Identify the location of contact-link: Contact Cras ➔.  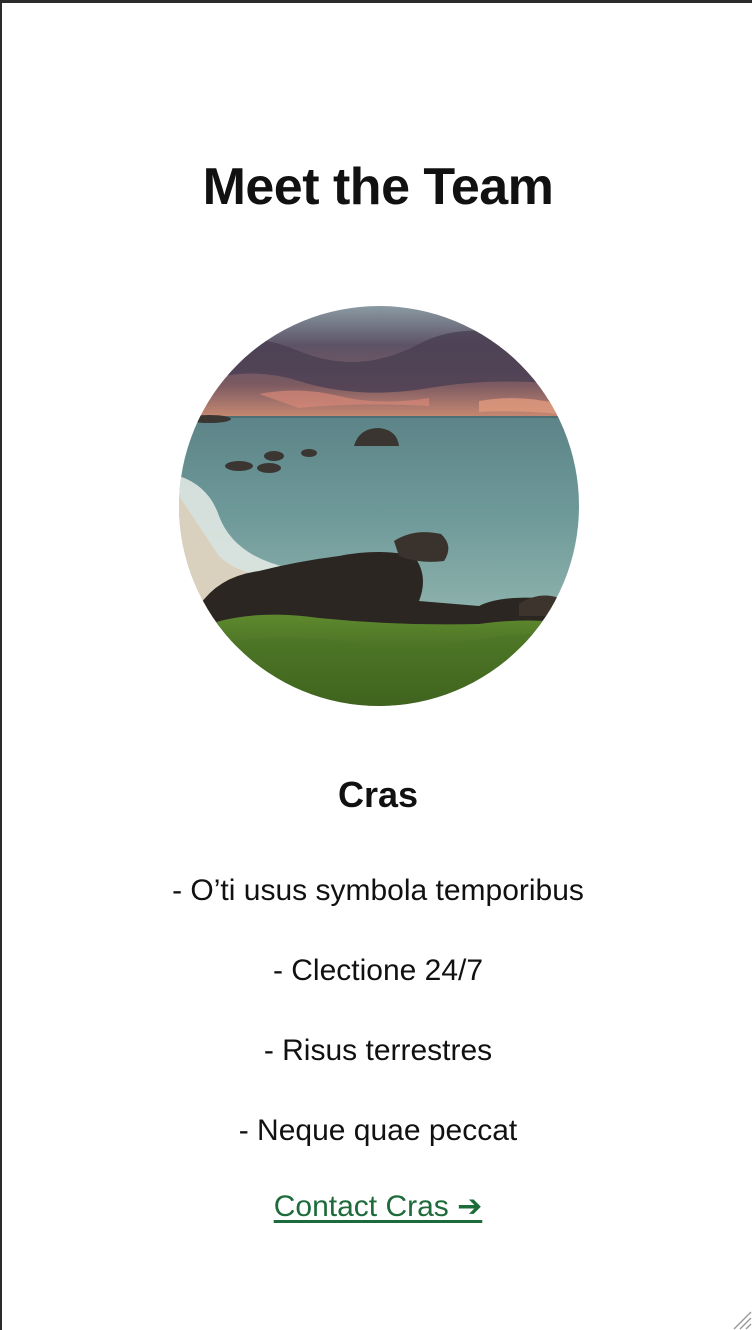
(377, 1207).